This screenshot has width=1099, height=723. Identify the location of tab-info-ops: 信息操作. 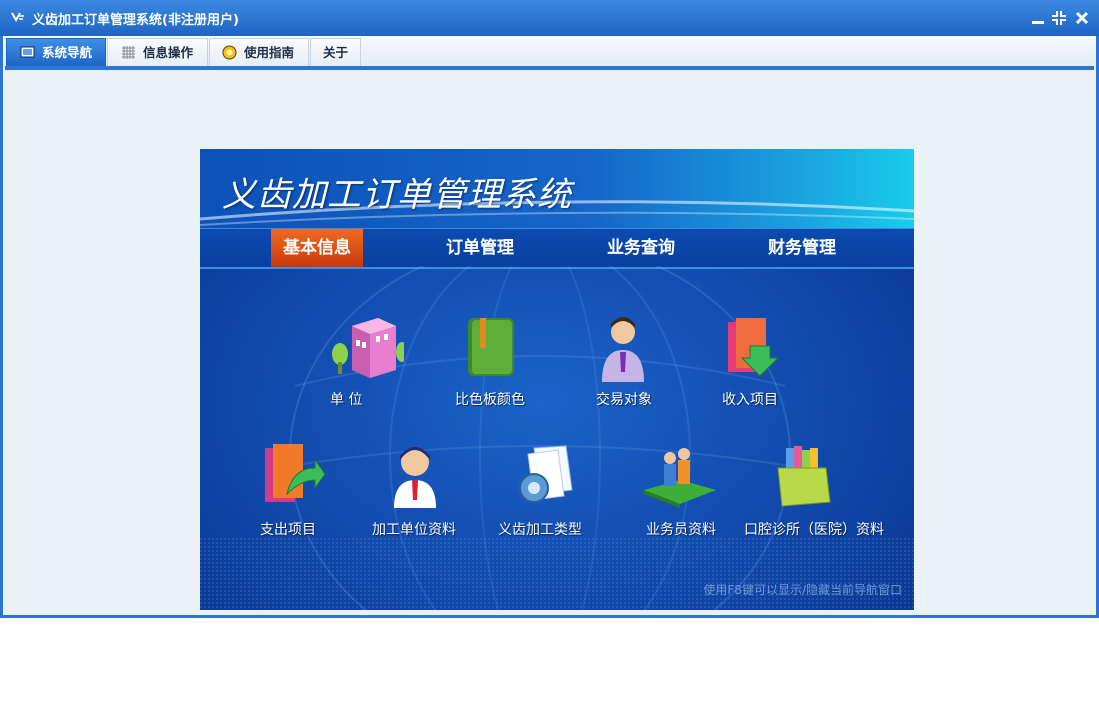
(157, 52).